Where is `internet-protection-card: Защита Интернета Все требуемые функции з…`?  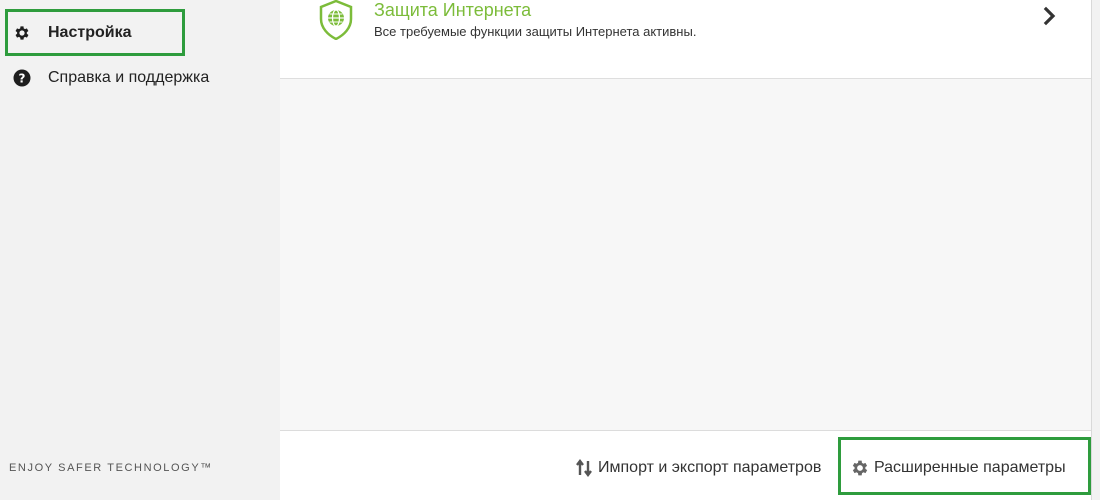 internet-protection-card: Защита Интернета Все требуемые функции з… is located at coordinates (685, 39).